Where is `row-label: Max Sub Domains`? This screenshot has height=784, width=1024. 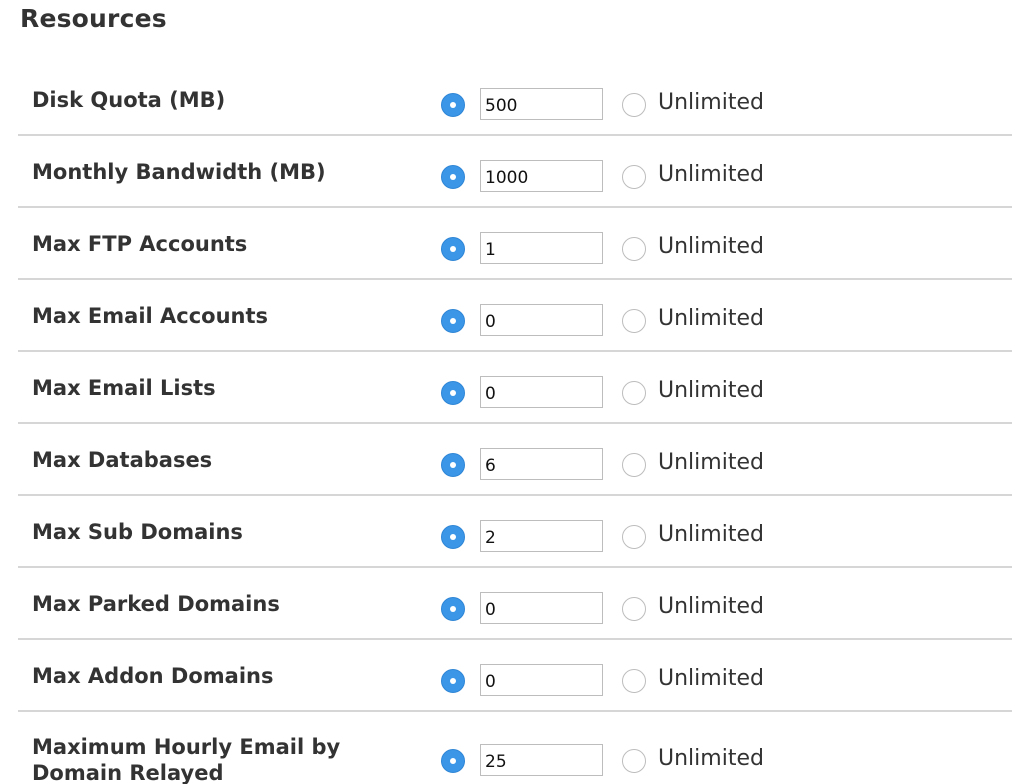 row-label: Max Sub Domains is located at coordinates (137, 532).